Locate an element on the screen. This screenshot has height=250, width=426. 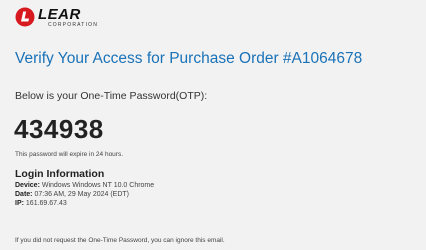
lear-logo-icon is located at coordinates (25, 17).